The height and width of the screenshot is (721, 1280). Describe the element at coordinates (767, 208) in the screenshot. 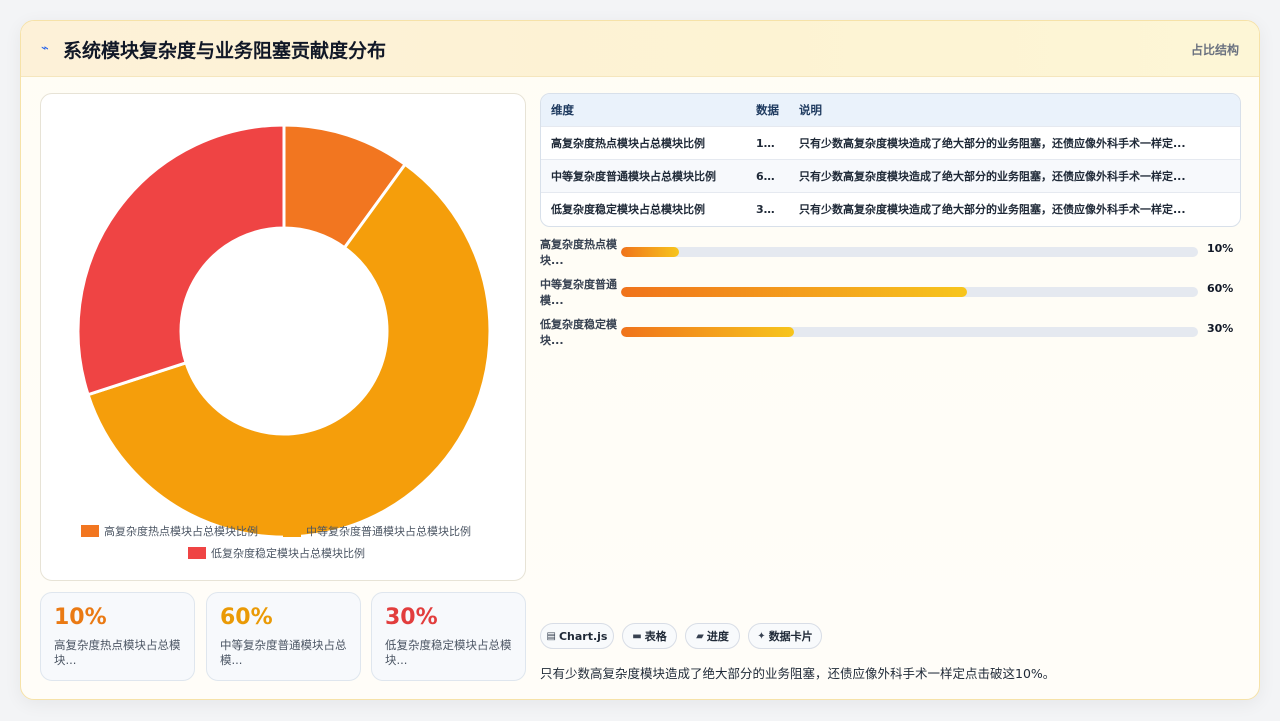

I see `table-cell: 30%` at that location.